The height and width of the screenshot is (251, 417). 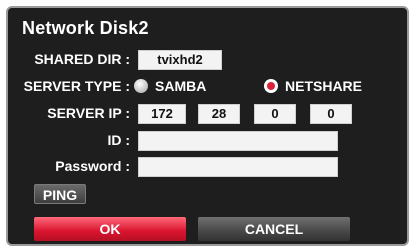 I want to click on shared-dir-field: tvixhd2, so click(x=180, y=60).